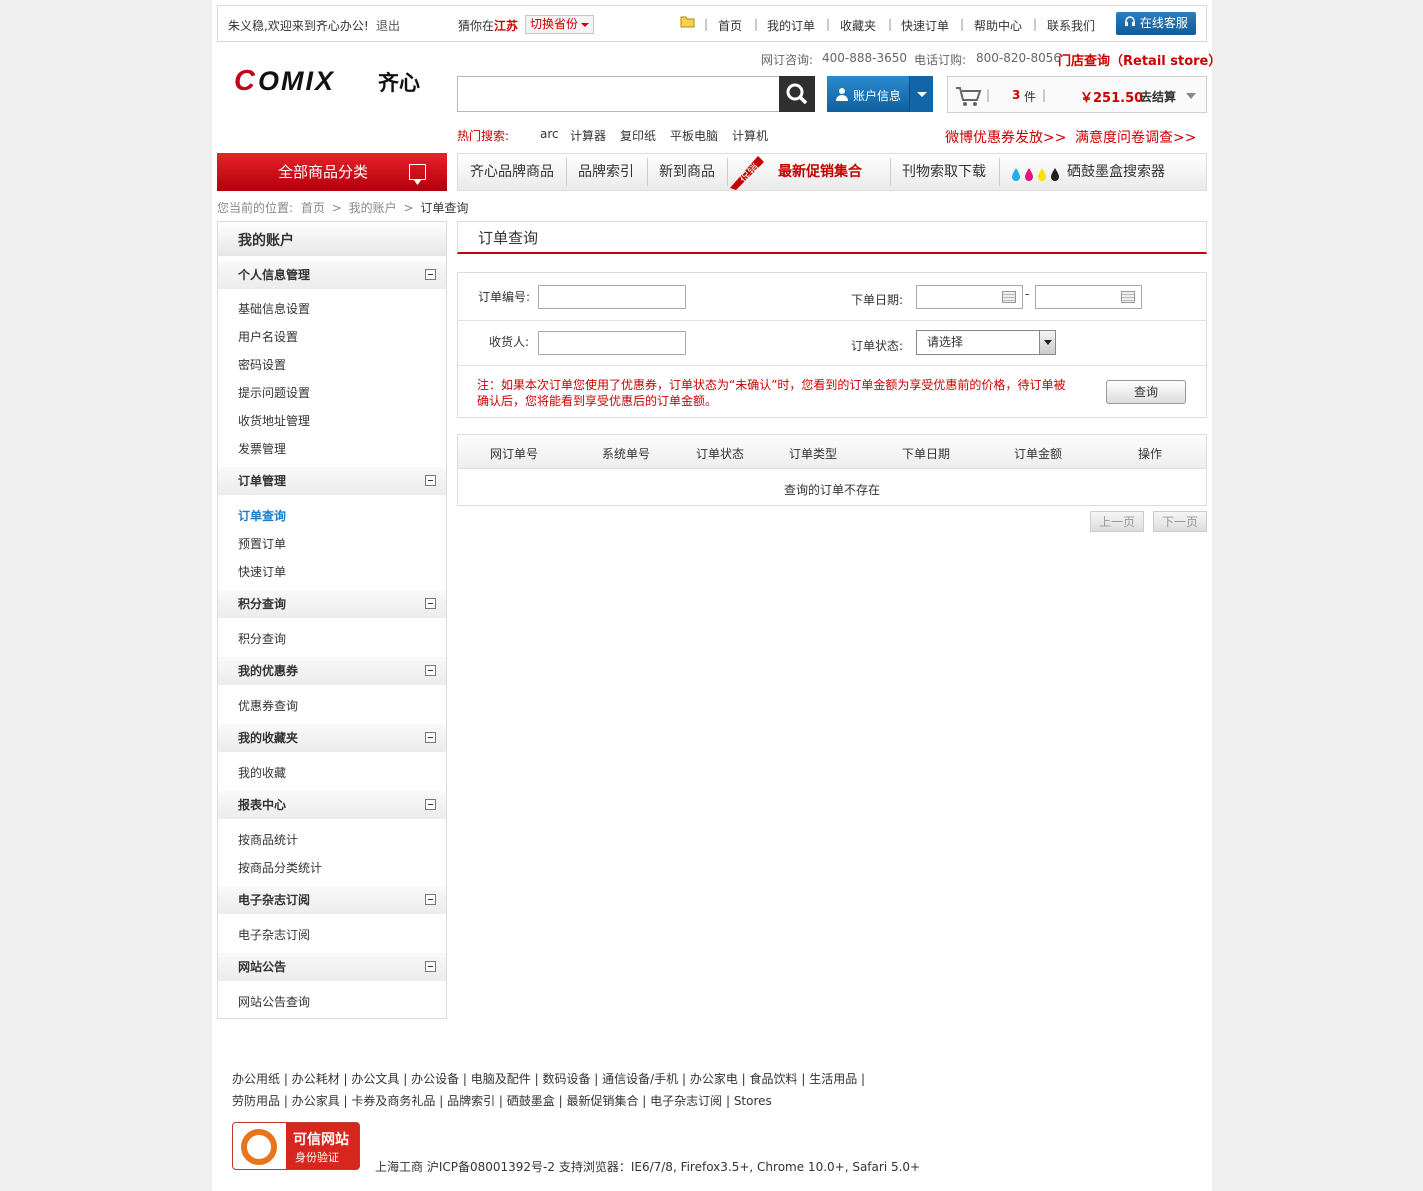 The image size is (1423, 1191). I want to click on online-service-button: 在线客服, so click(1156, 23).